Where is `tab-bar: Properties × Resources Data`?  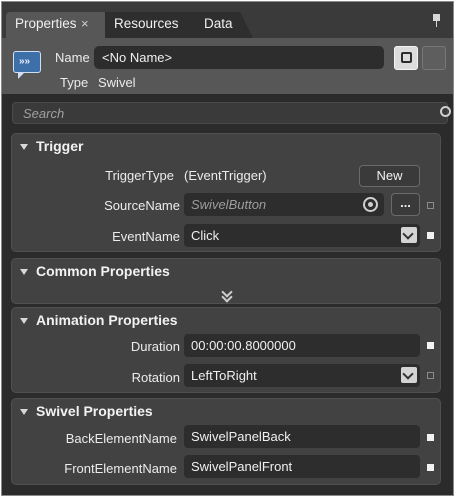
tab-bar: Properties × Resources Data is located at coordinates (227, 20).